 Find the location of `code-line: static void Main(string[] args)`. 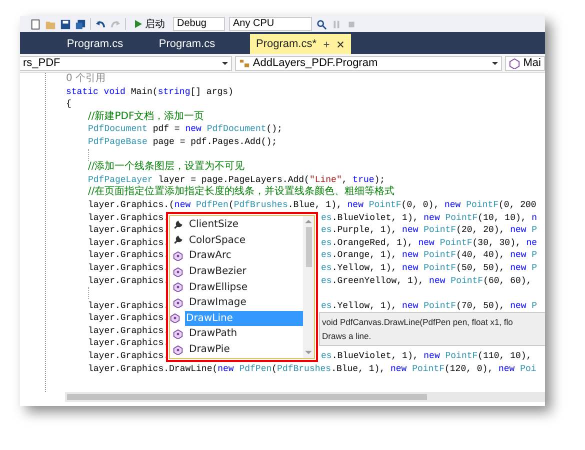

code-line: static void Main(string[] args) is located at coordinates (150, 92).